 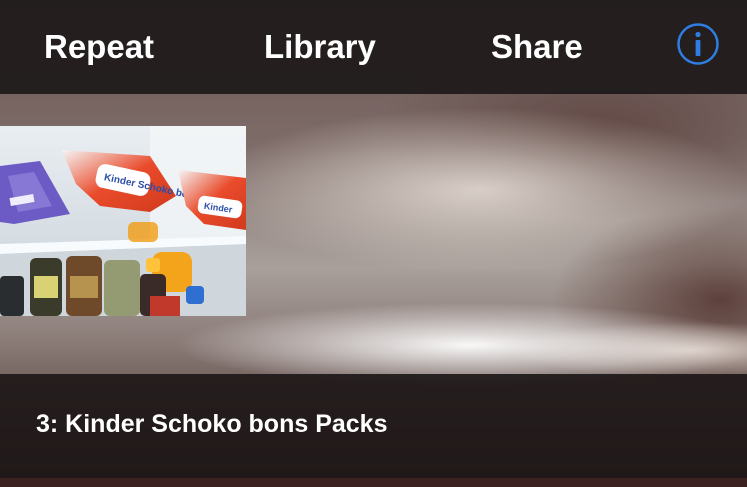 I want to click on last-photo-thumbnail: Kinder Schoko bons Kinder, so click(x=123, y=221).